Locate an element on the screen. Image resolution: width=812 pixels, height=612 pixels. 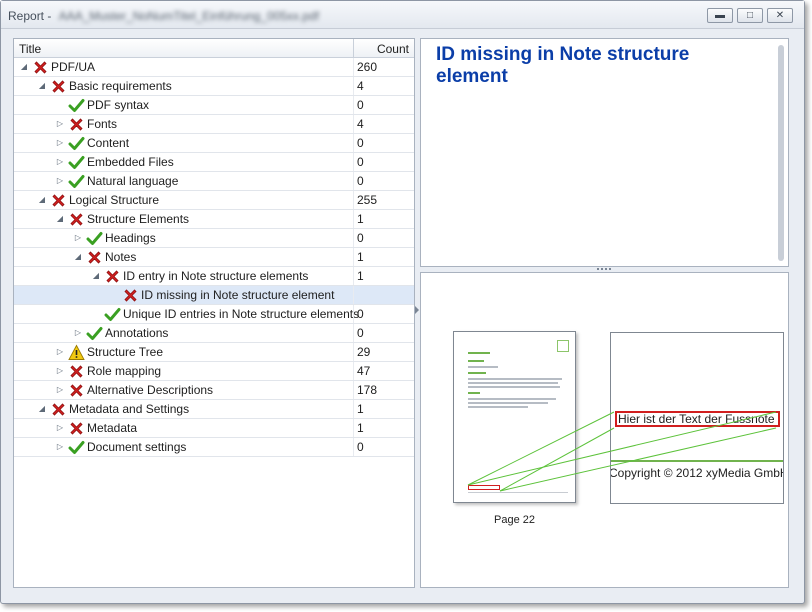
tree-row-count: 29 is located at coordinates (364, 352).